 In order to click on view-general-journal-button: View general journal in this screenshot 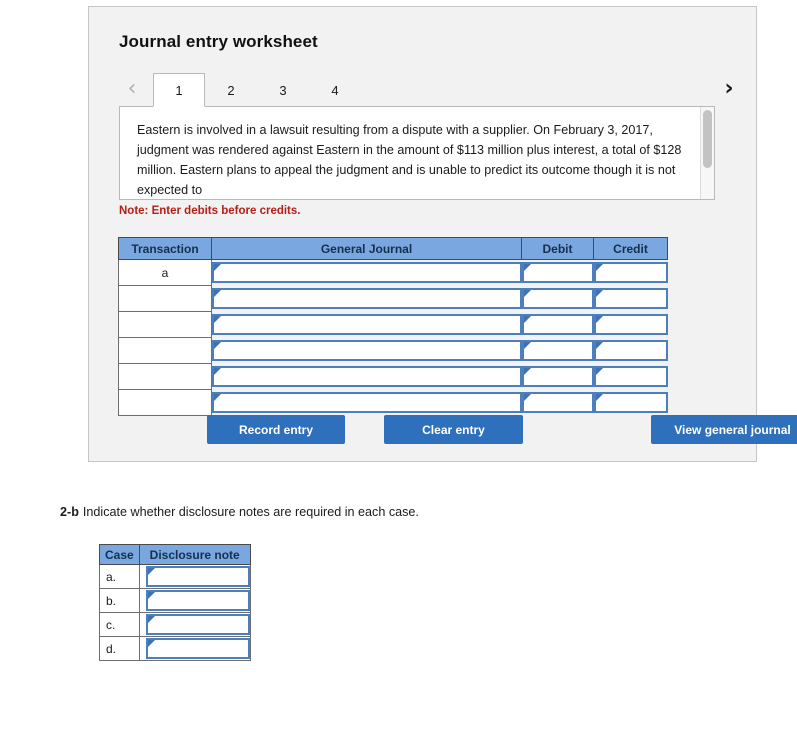, I will do `click(724, 429)`.